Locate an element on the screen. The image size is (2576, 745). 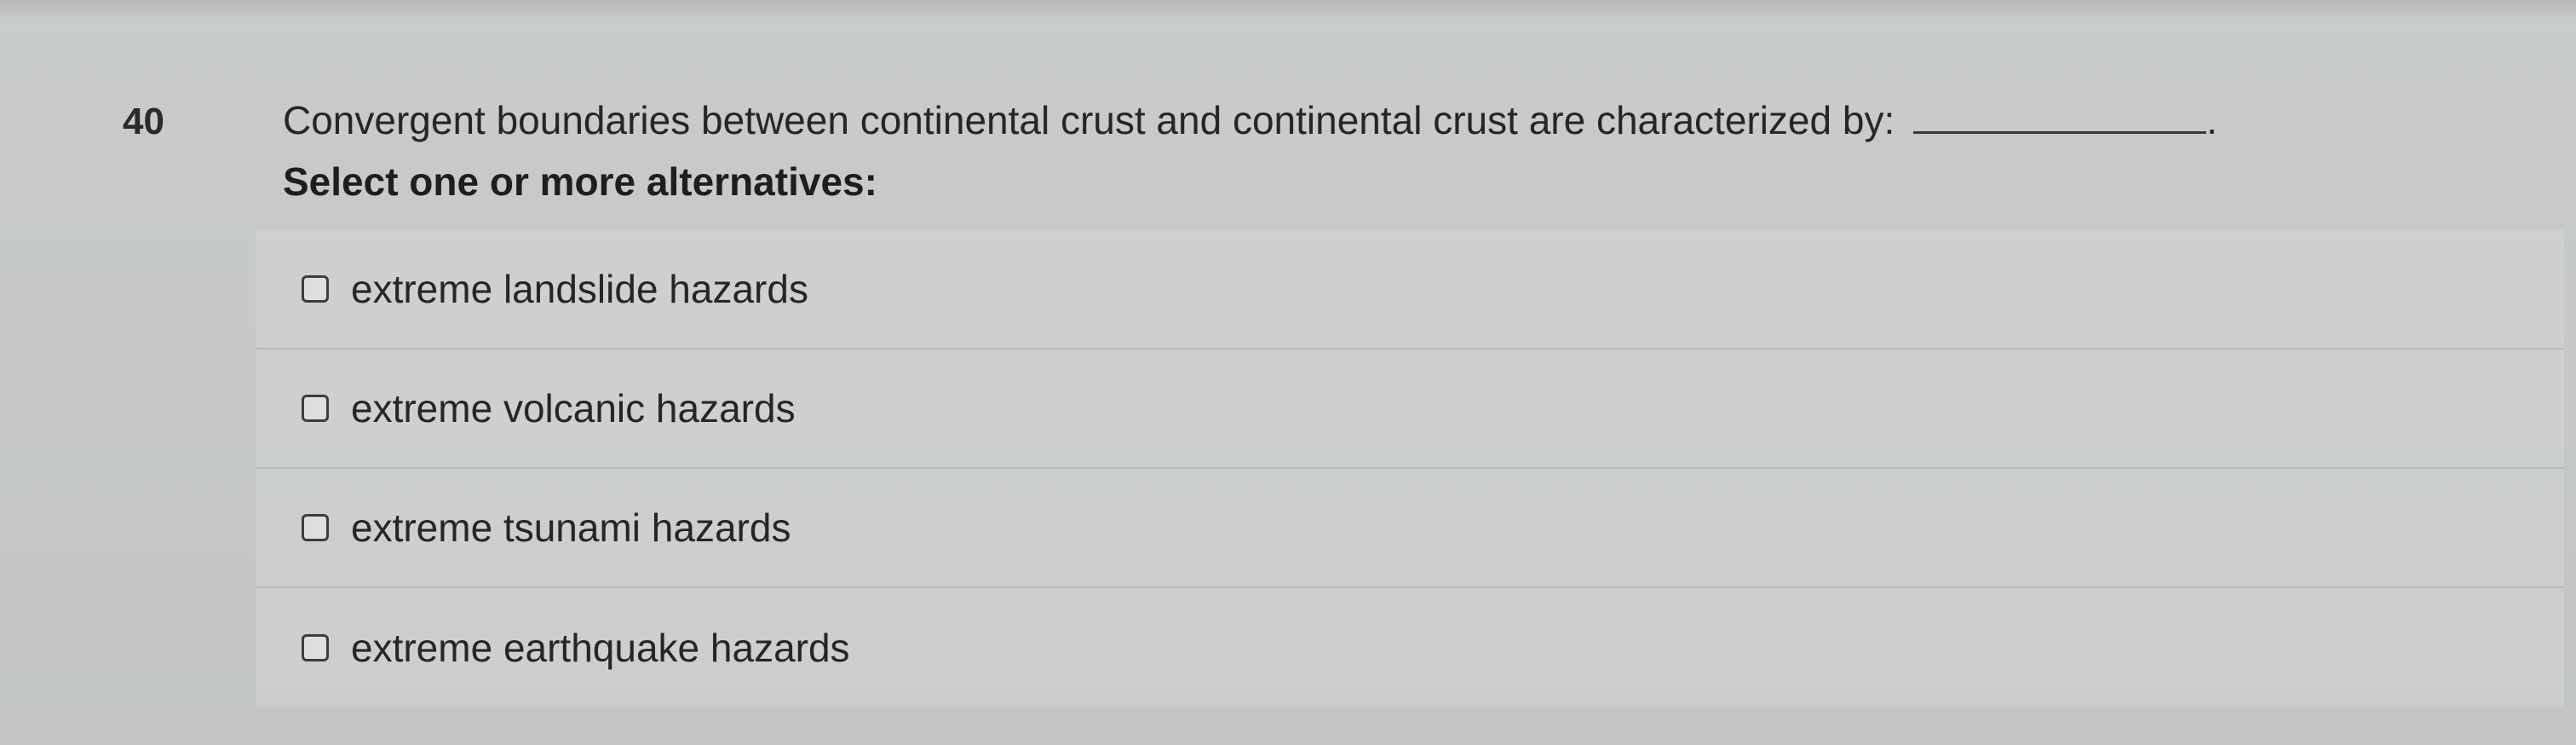
option-tsunami: extreme tsunami hazards is located at coordinates (1410, 528).